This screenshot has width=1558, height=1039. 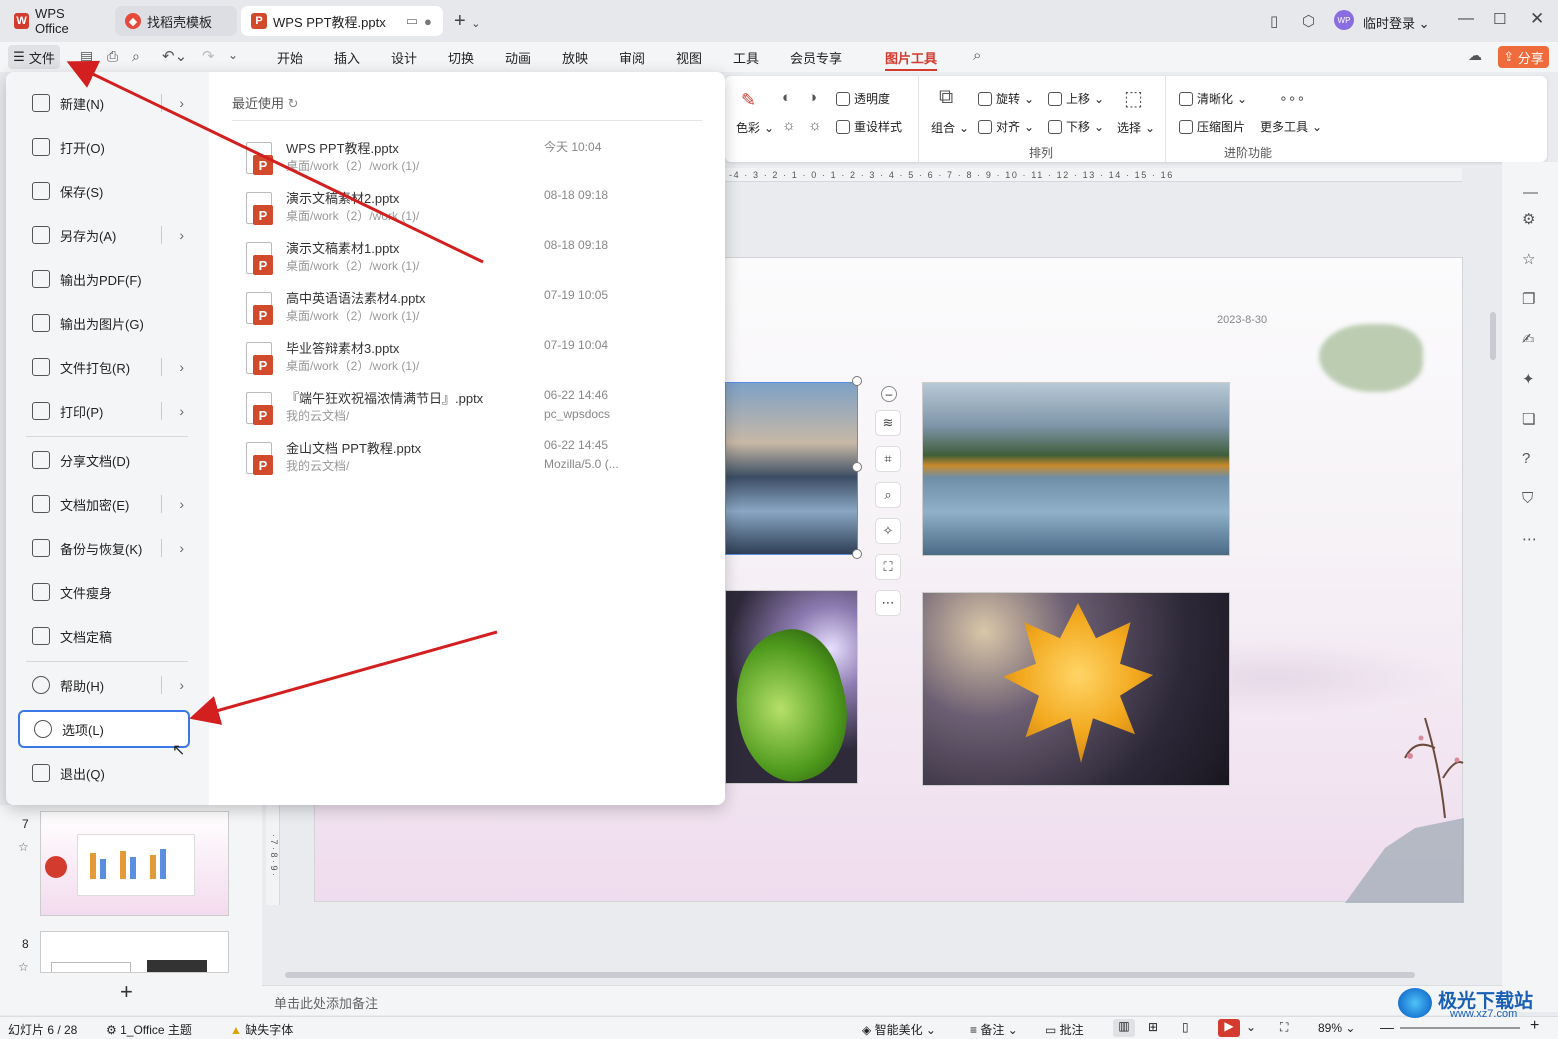 What do you see at coordinates (888, 495) in the screenshot?
I see `zoom-icon: ⌕` at bounding box center [888, 495].